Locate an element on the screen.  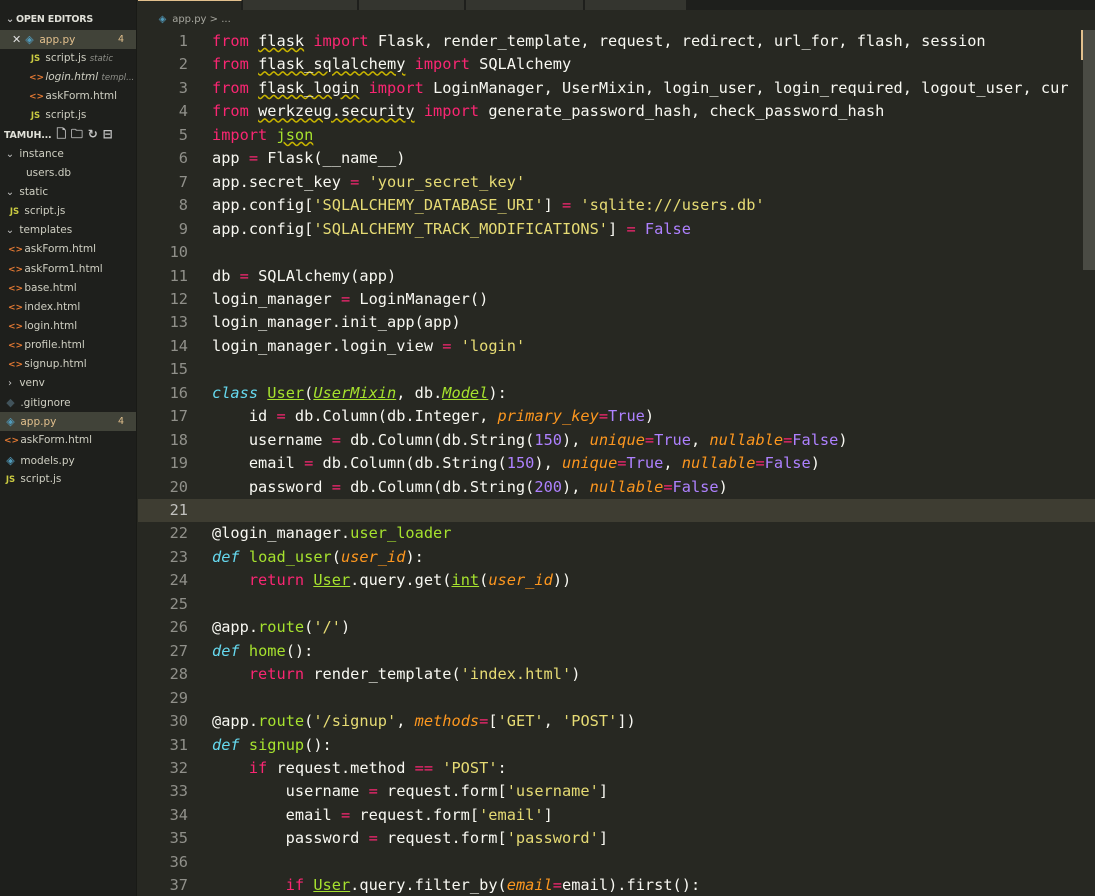
code-token: LoginManager() is located at coordinates (419, 298).